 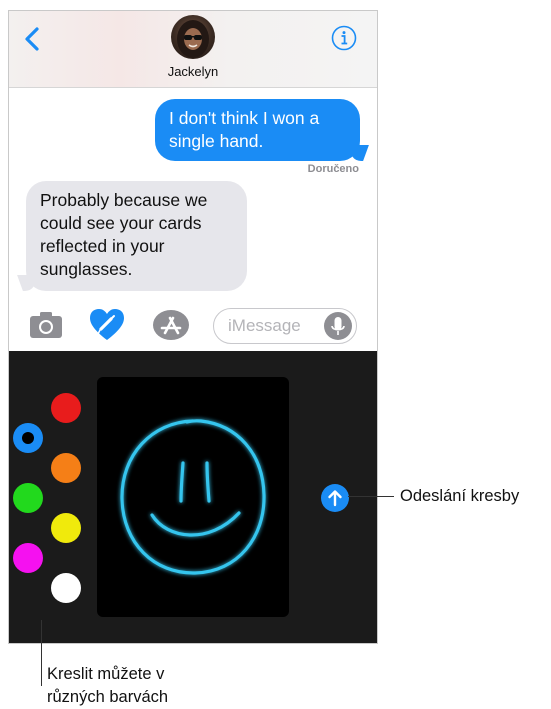 I want to click on colors-callout-label-line1: Kreslit můžete v, so click(x=106, y=674).